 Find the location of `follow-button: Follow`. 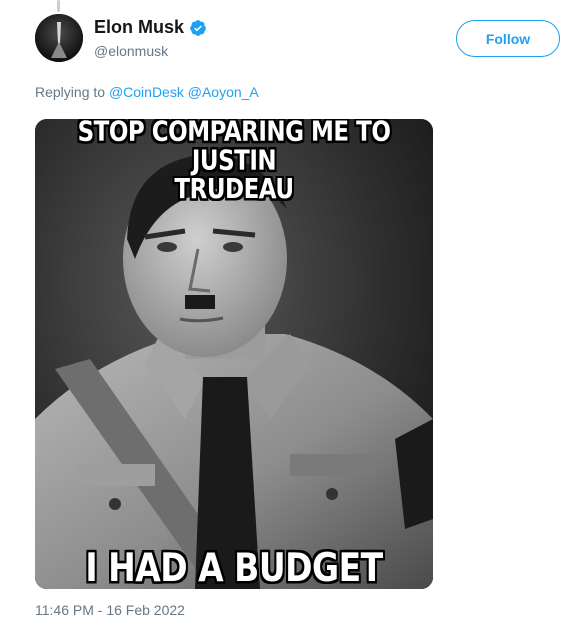

follow-button: Follow is located at coordinates (508, 38).